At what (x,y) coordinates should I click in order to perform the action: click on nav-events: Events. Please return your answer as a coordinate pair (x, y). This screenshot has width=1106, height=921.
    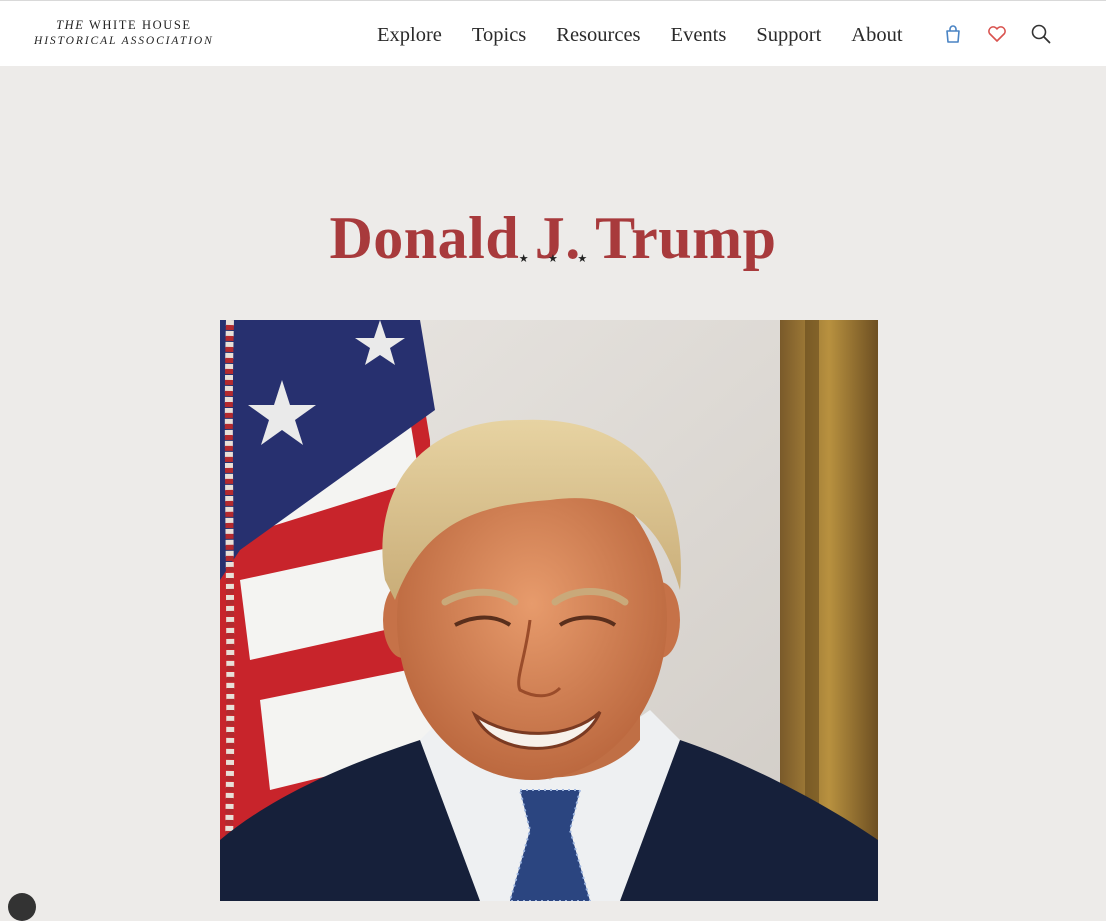
    Looking at the image, I should click on (699, 35).